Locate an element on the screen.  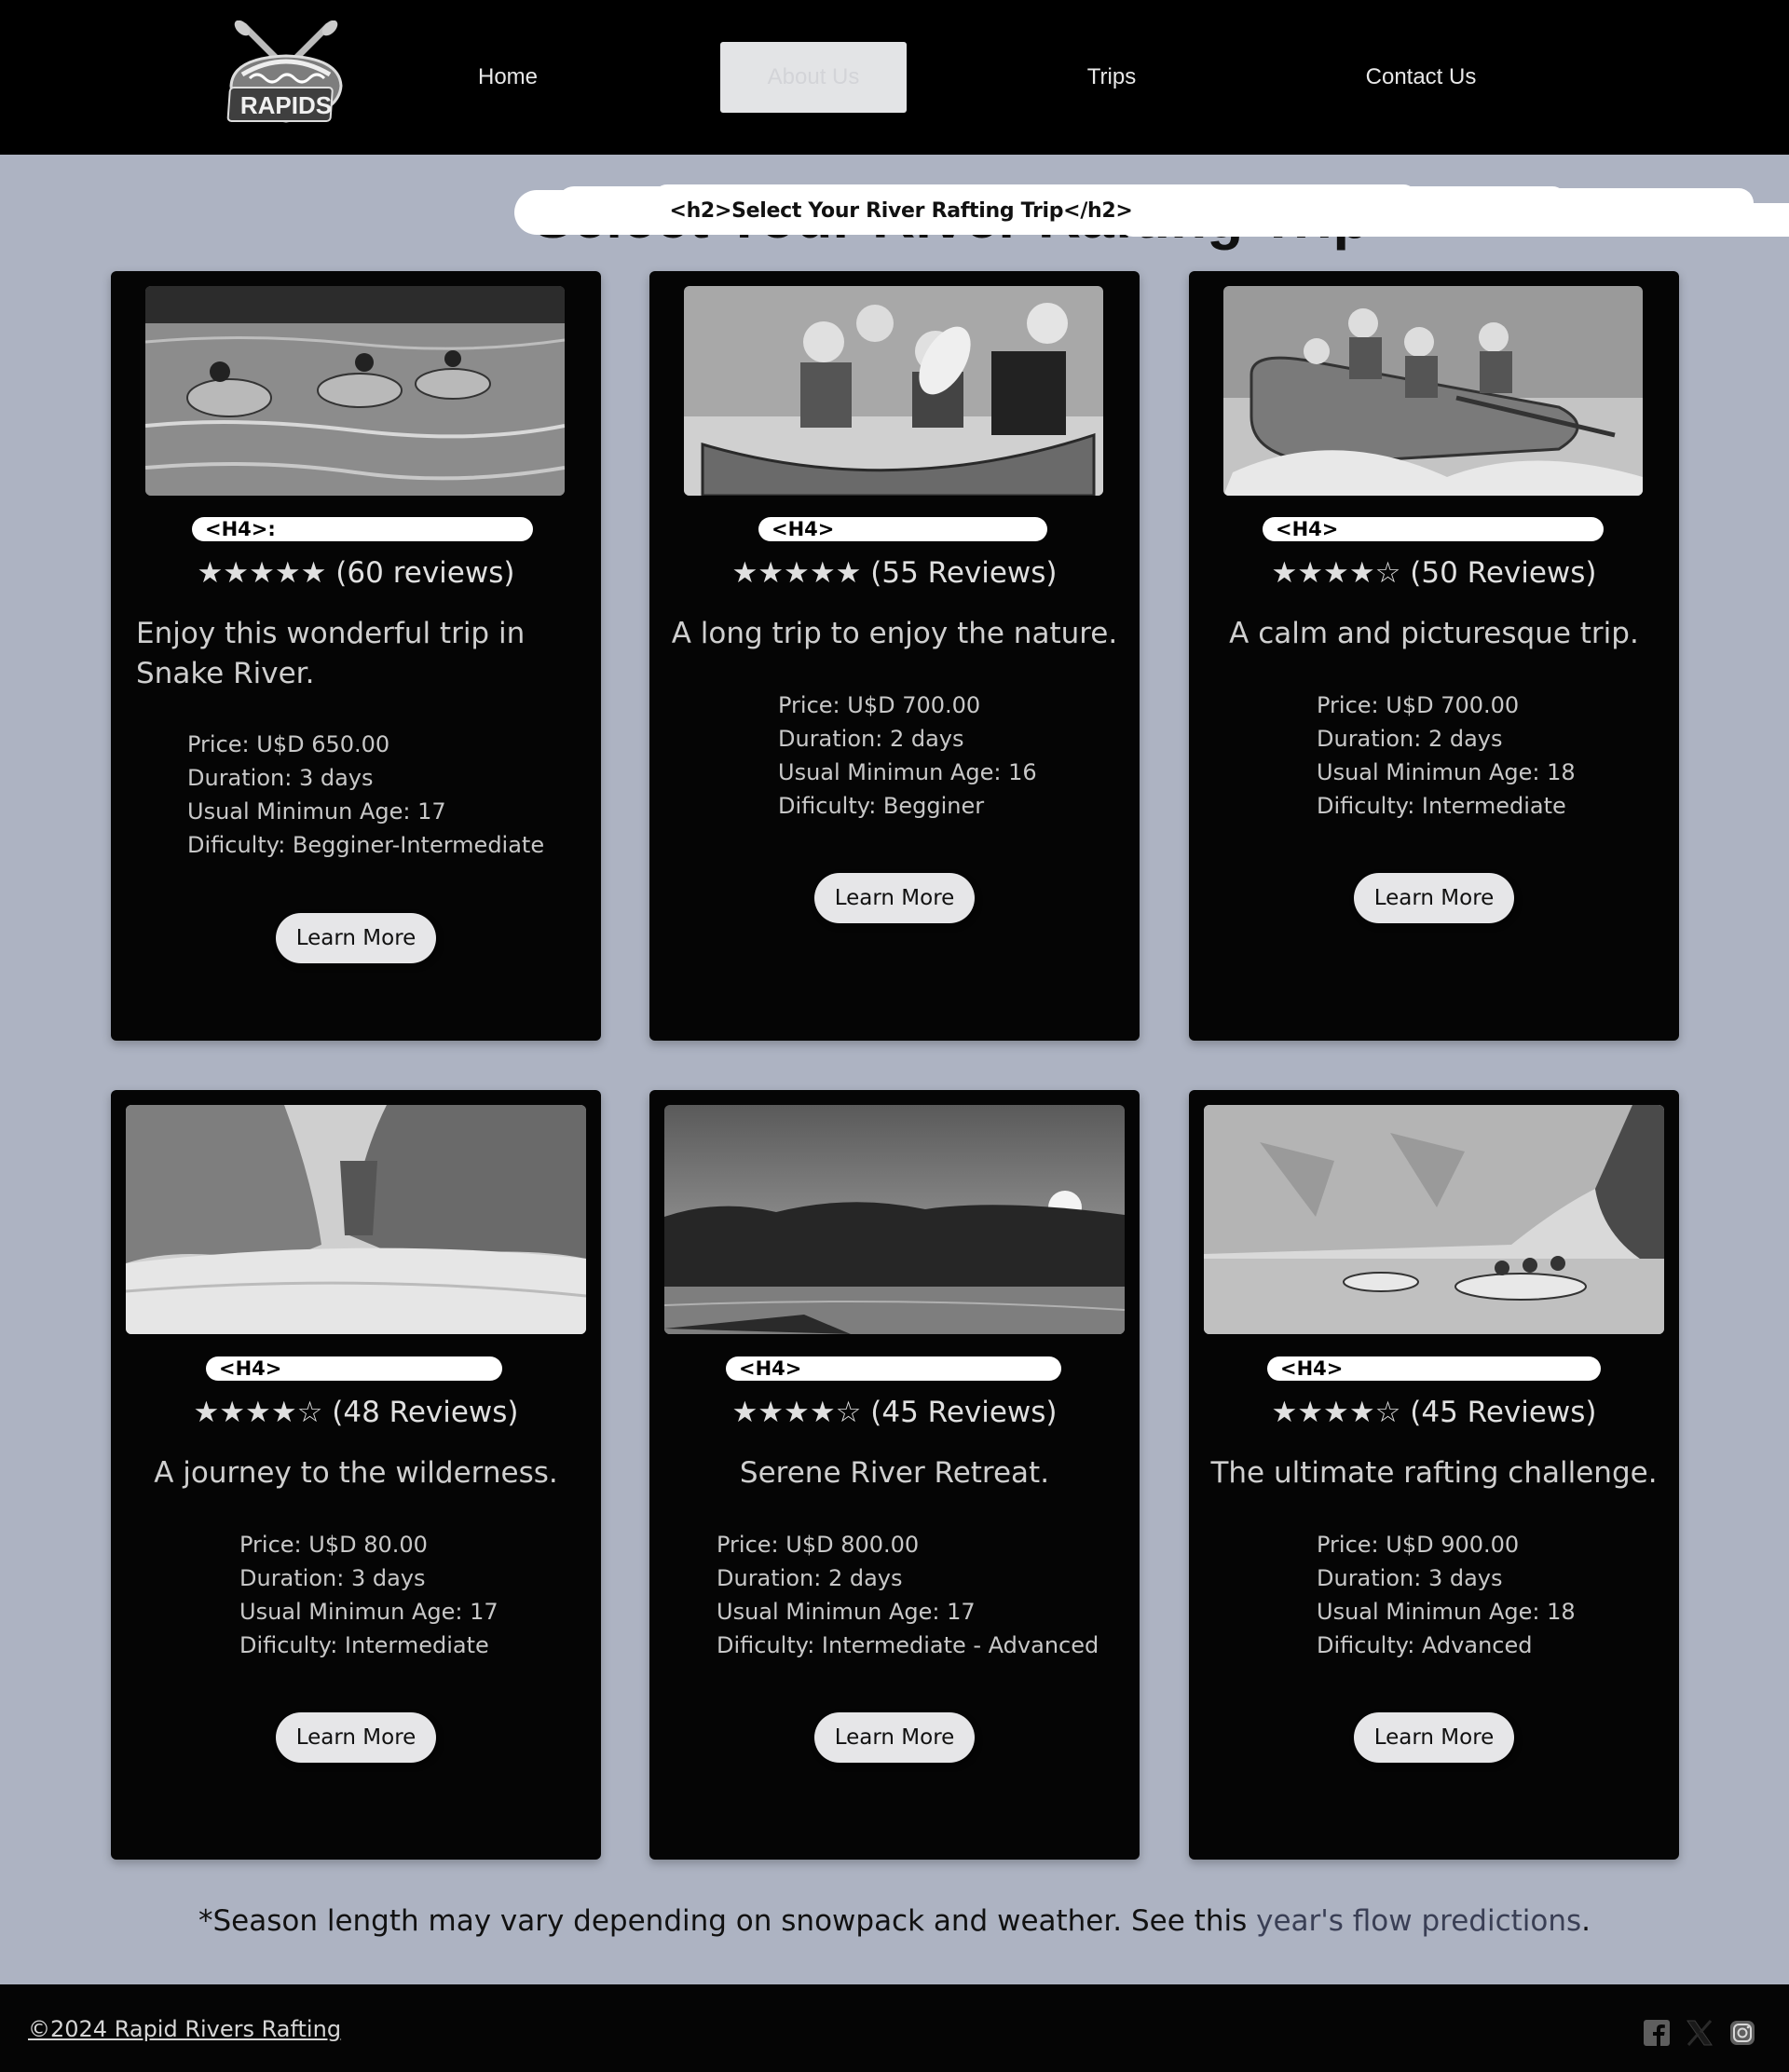
trip-rating: ★★★★☆ (50 Reviews) is located at coordinates (1434, 573).